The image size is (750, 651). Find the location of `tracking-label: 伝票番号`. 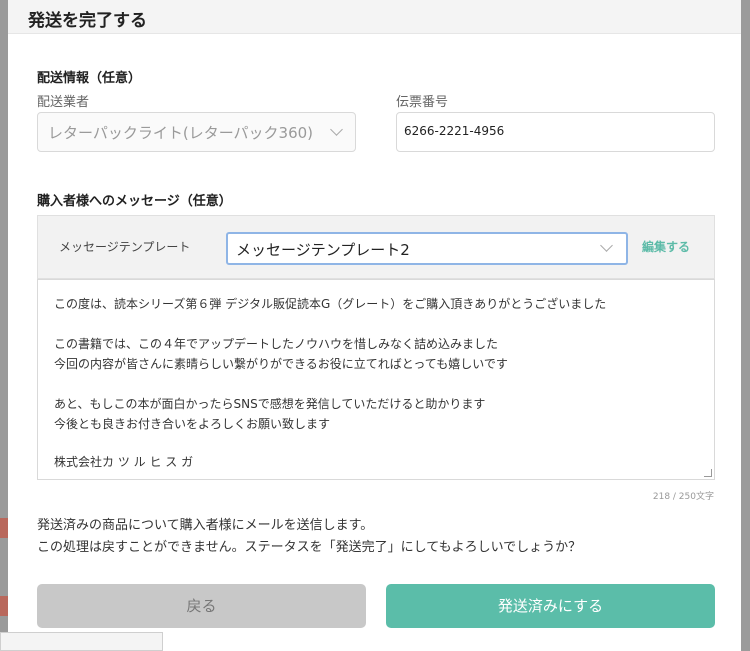

tracking-label: 伝票番号 is located at coordinates (422, 102).